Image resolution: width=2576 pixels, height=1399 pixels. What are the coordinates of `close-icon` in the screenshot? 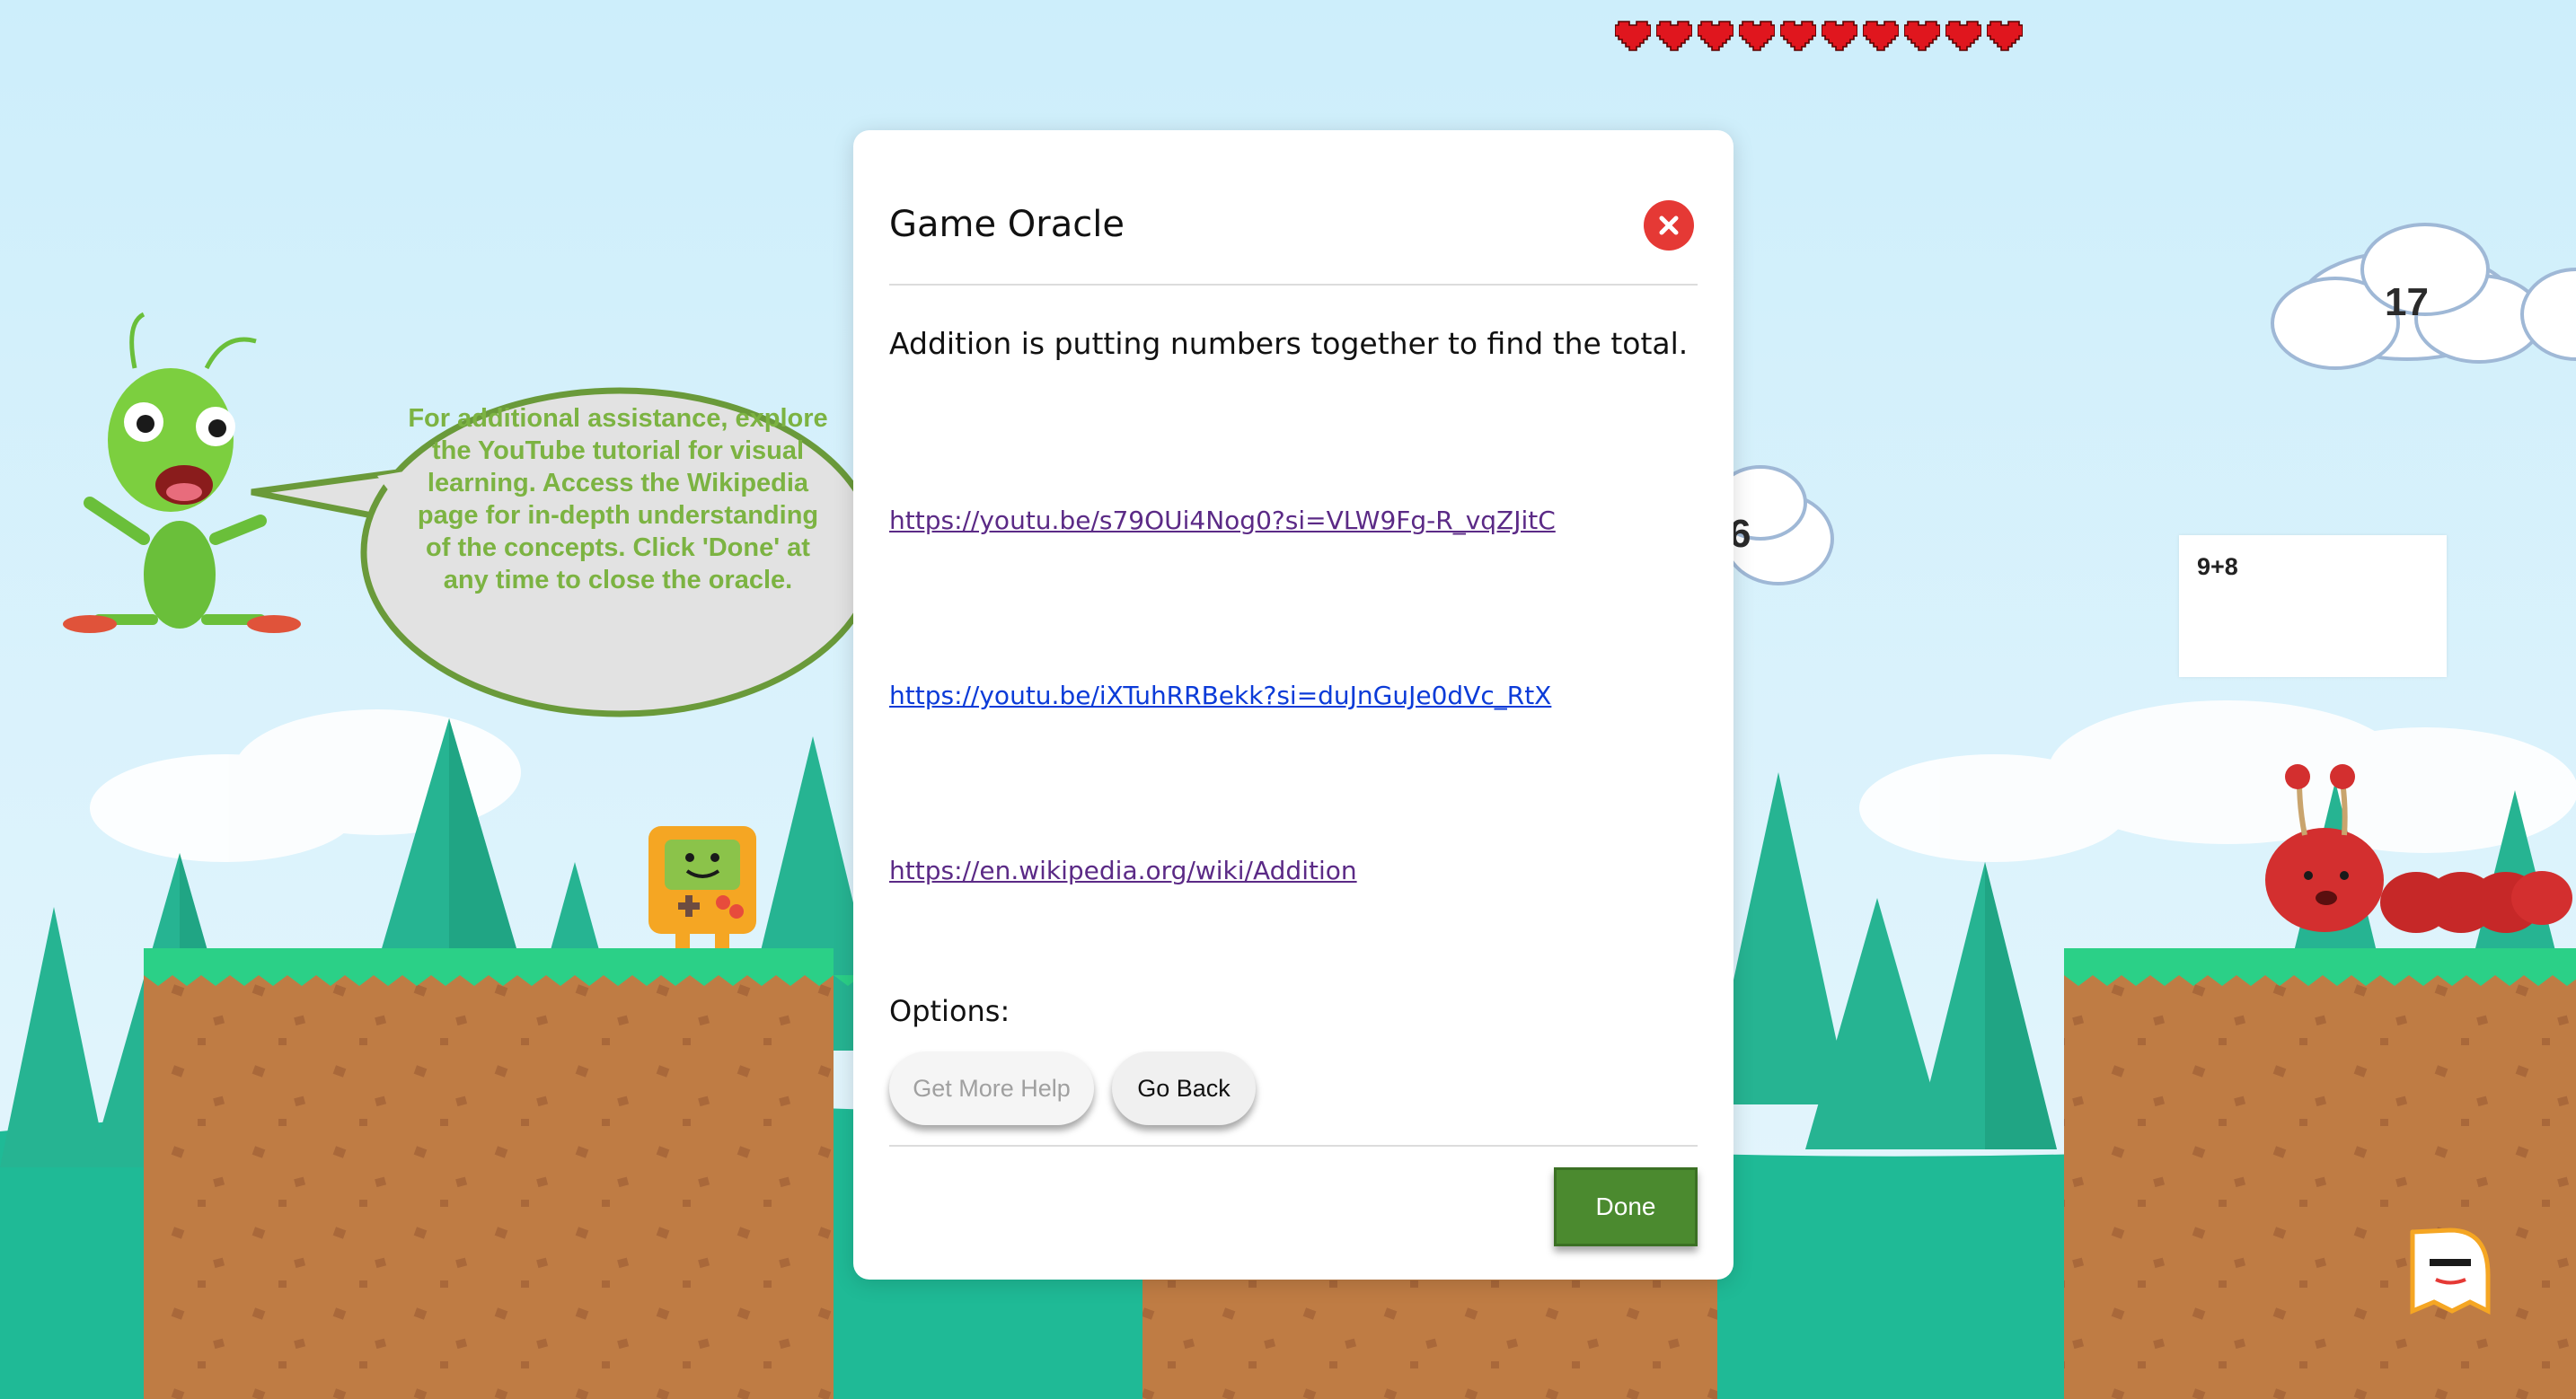 It's located at (1669, 225).